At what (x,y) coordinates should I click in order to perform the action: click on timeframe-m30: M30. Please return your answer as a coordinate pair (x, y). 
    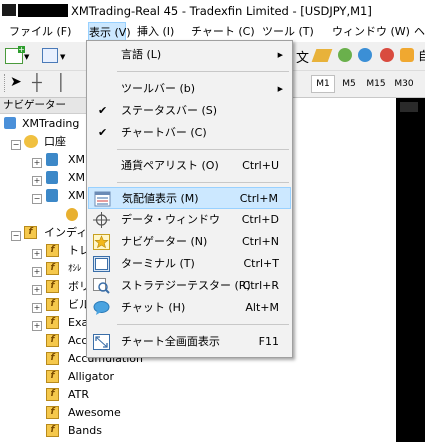
    Looking at the image, I should click on (404, 84).